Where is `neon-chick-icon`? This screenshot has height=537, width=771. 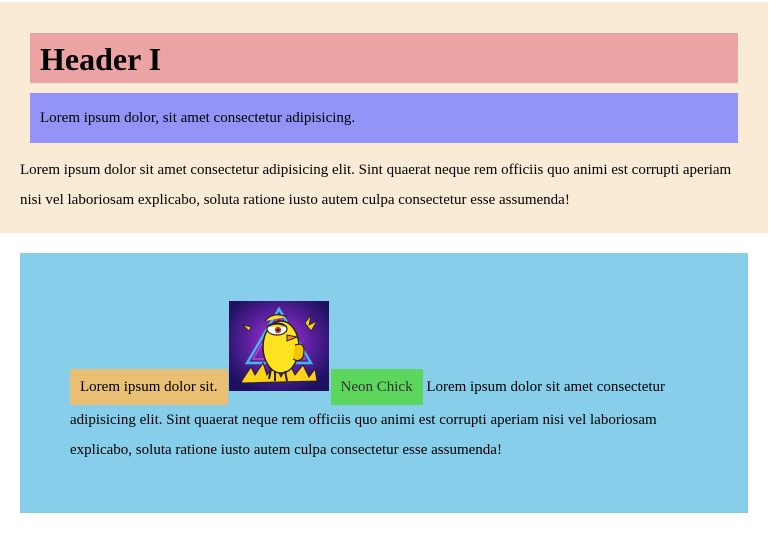 neon-chick-icon is located at coordinates (278, 346).